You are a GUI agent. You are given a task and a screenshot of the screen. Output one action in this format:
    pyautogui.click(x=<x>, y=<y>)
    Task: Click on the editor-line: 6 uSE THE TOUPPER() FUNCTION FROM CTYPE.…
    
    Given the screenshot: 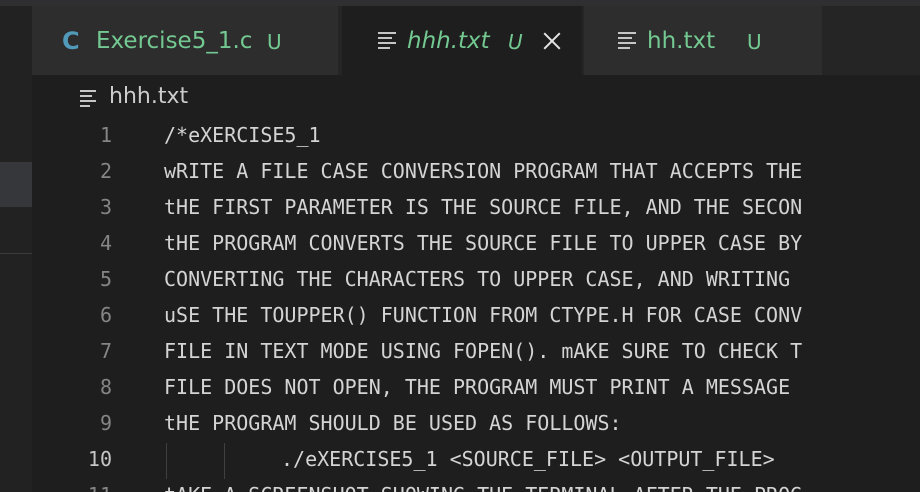 What is the action you would take?
    pyautogui.click(x=476, y=317)
    